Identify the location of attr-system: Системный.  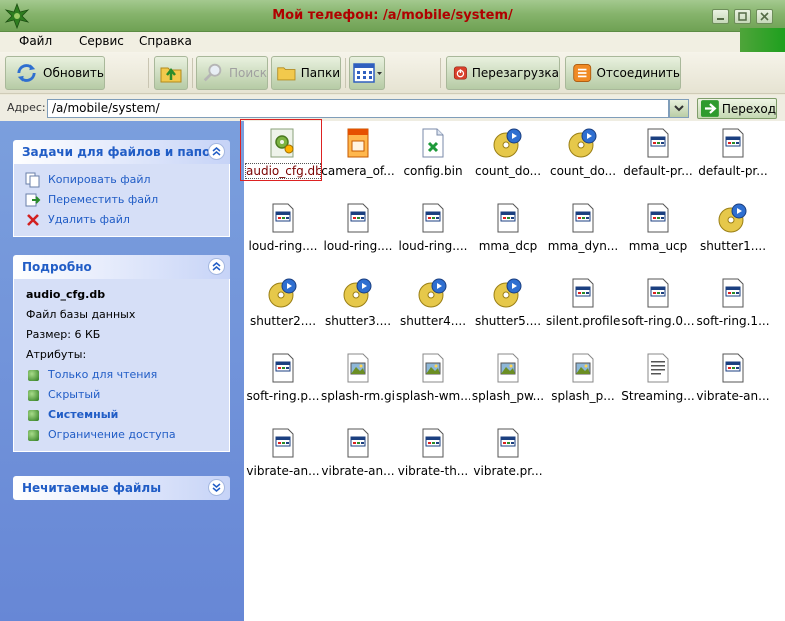
(121, 415).